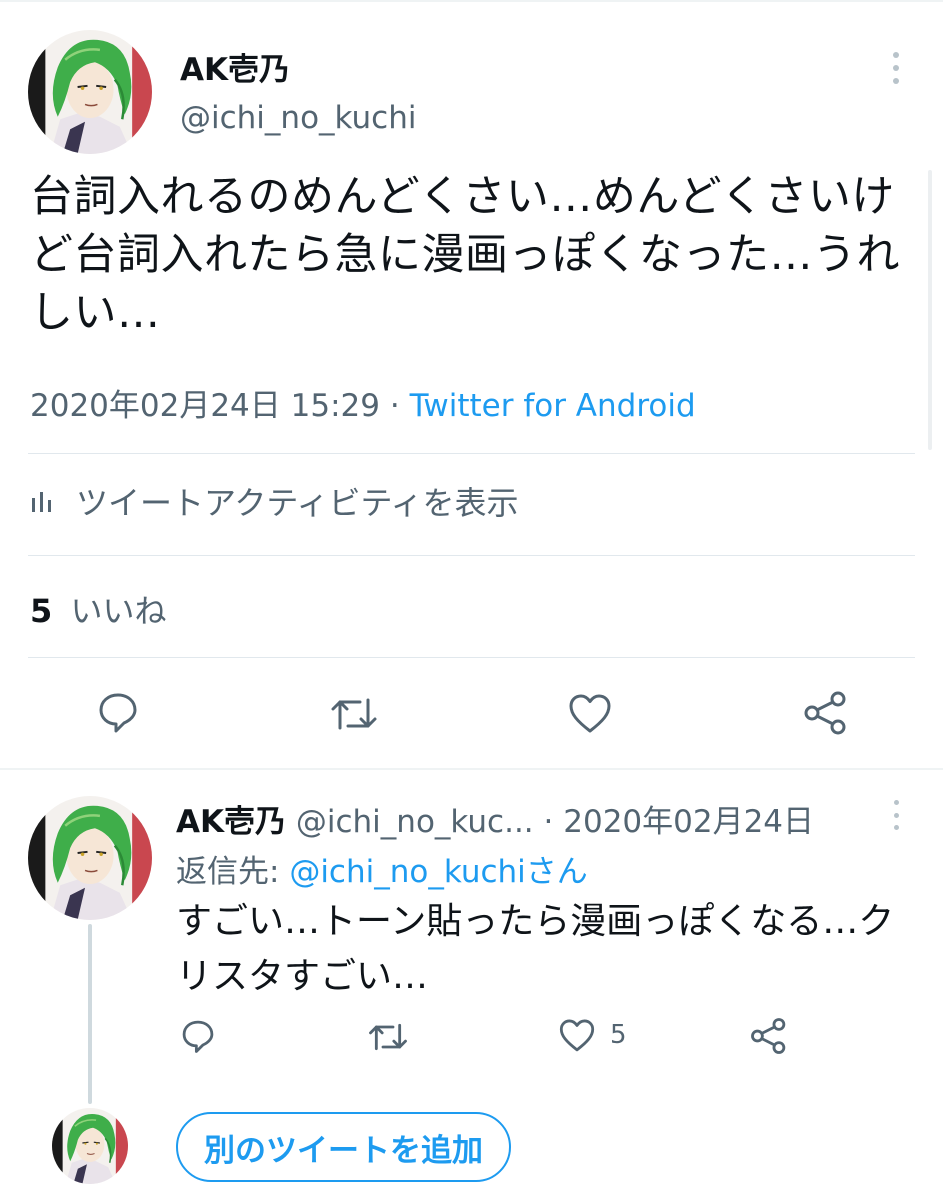 This screenshot has width=943, height=1200. I want to click on tweet-meta: 2020年02月24日 15:29 · Twitter for Android, so click(363, 402).